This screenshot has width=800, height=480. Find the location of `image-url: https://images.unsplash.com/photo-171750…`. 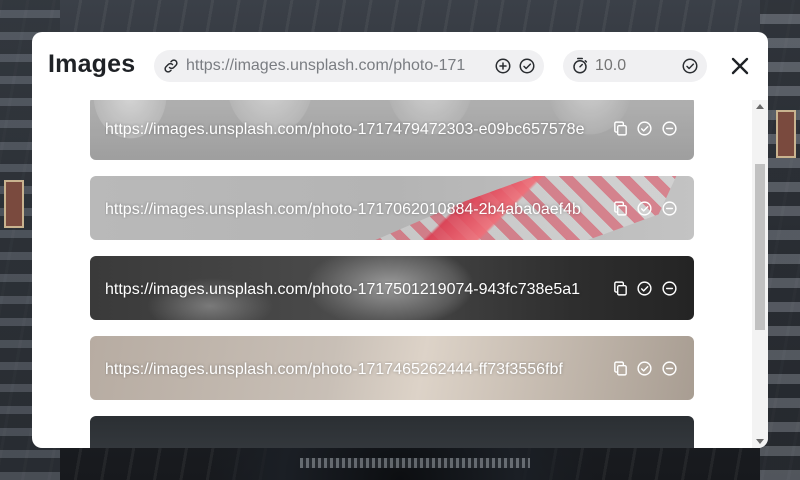

image-url: https://images.unsplash.com/photo-171750… is located at coordinates (343, 289).